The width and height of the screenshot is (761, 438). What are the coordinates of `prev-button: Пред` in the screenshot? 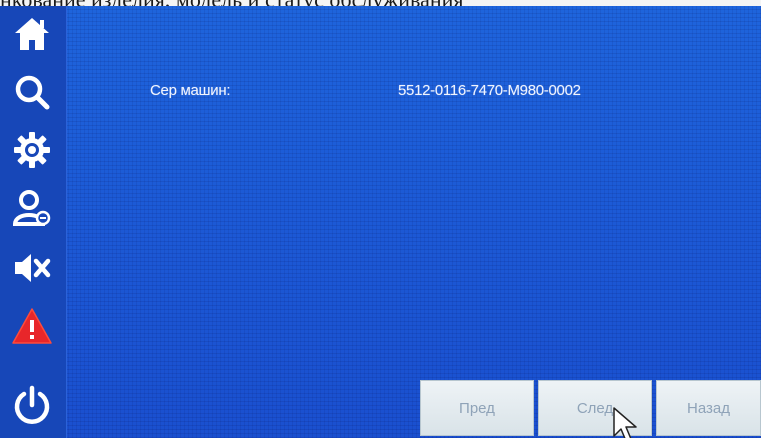 It's located at (477, 408).